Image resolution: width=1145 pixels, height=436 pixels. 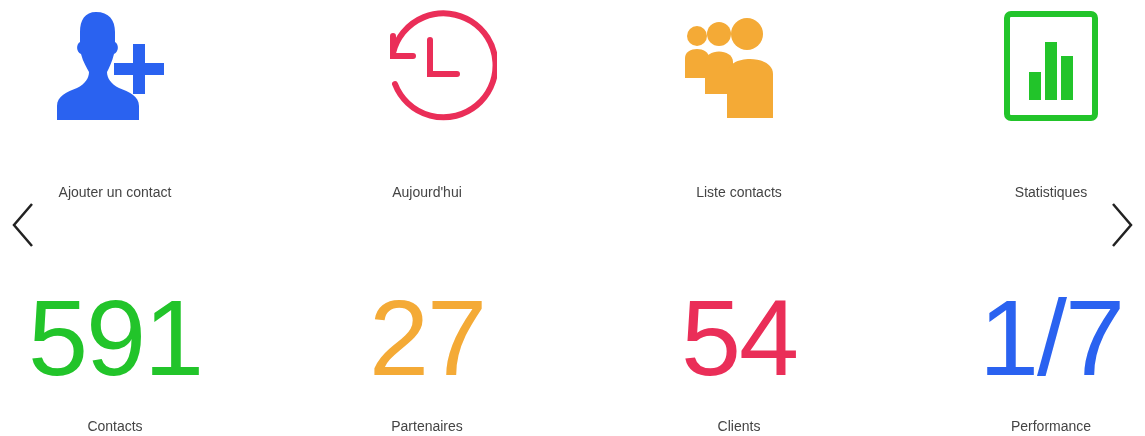 I want to click on stat-label: Partenaires, so click(x=427, y=426).